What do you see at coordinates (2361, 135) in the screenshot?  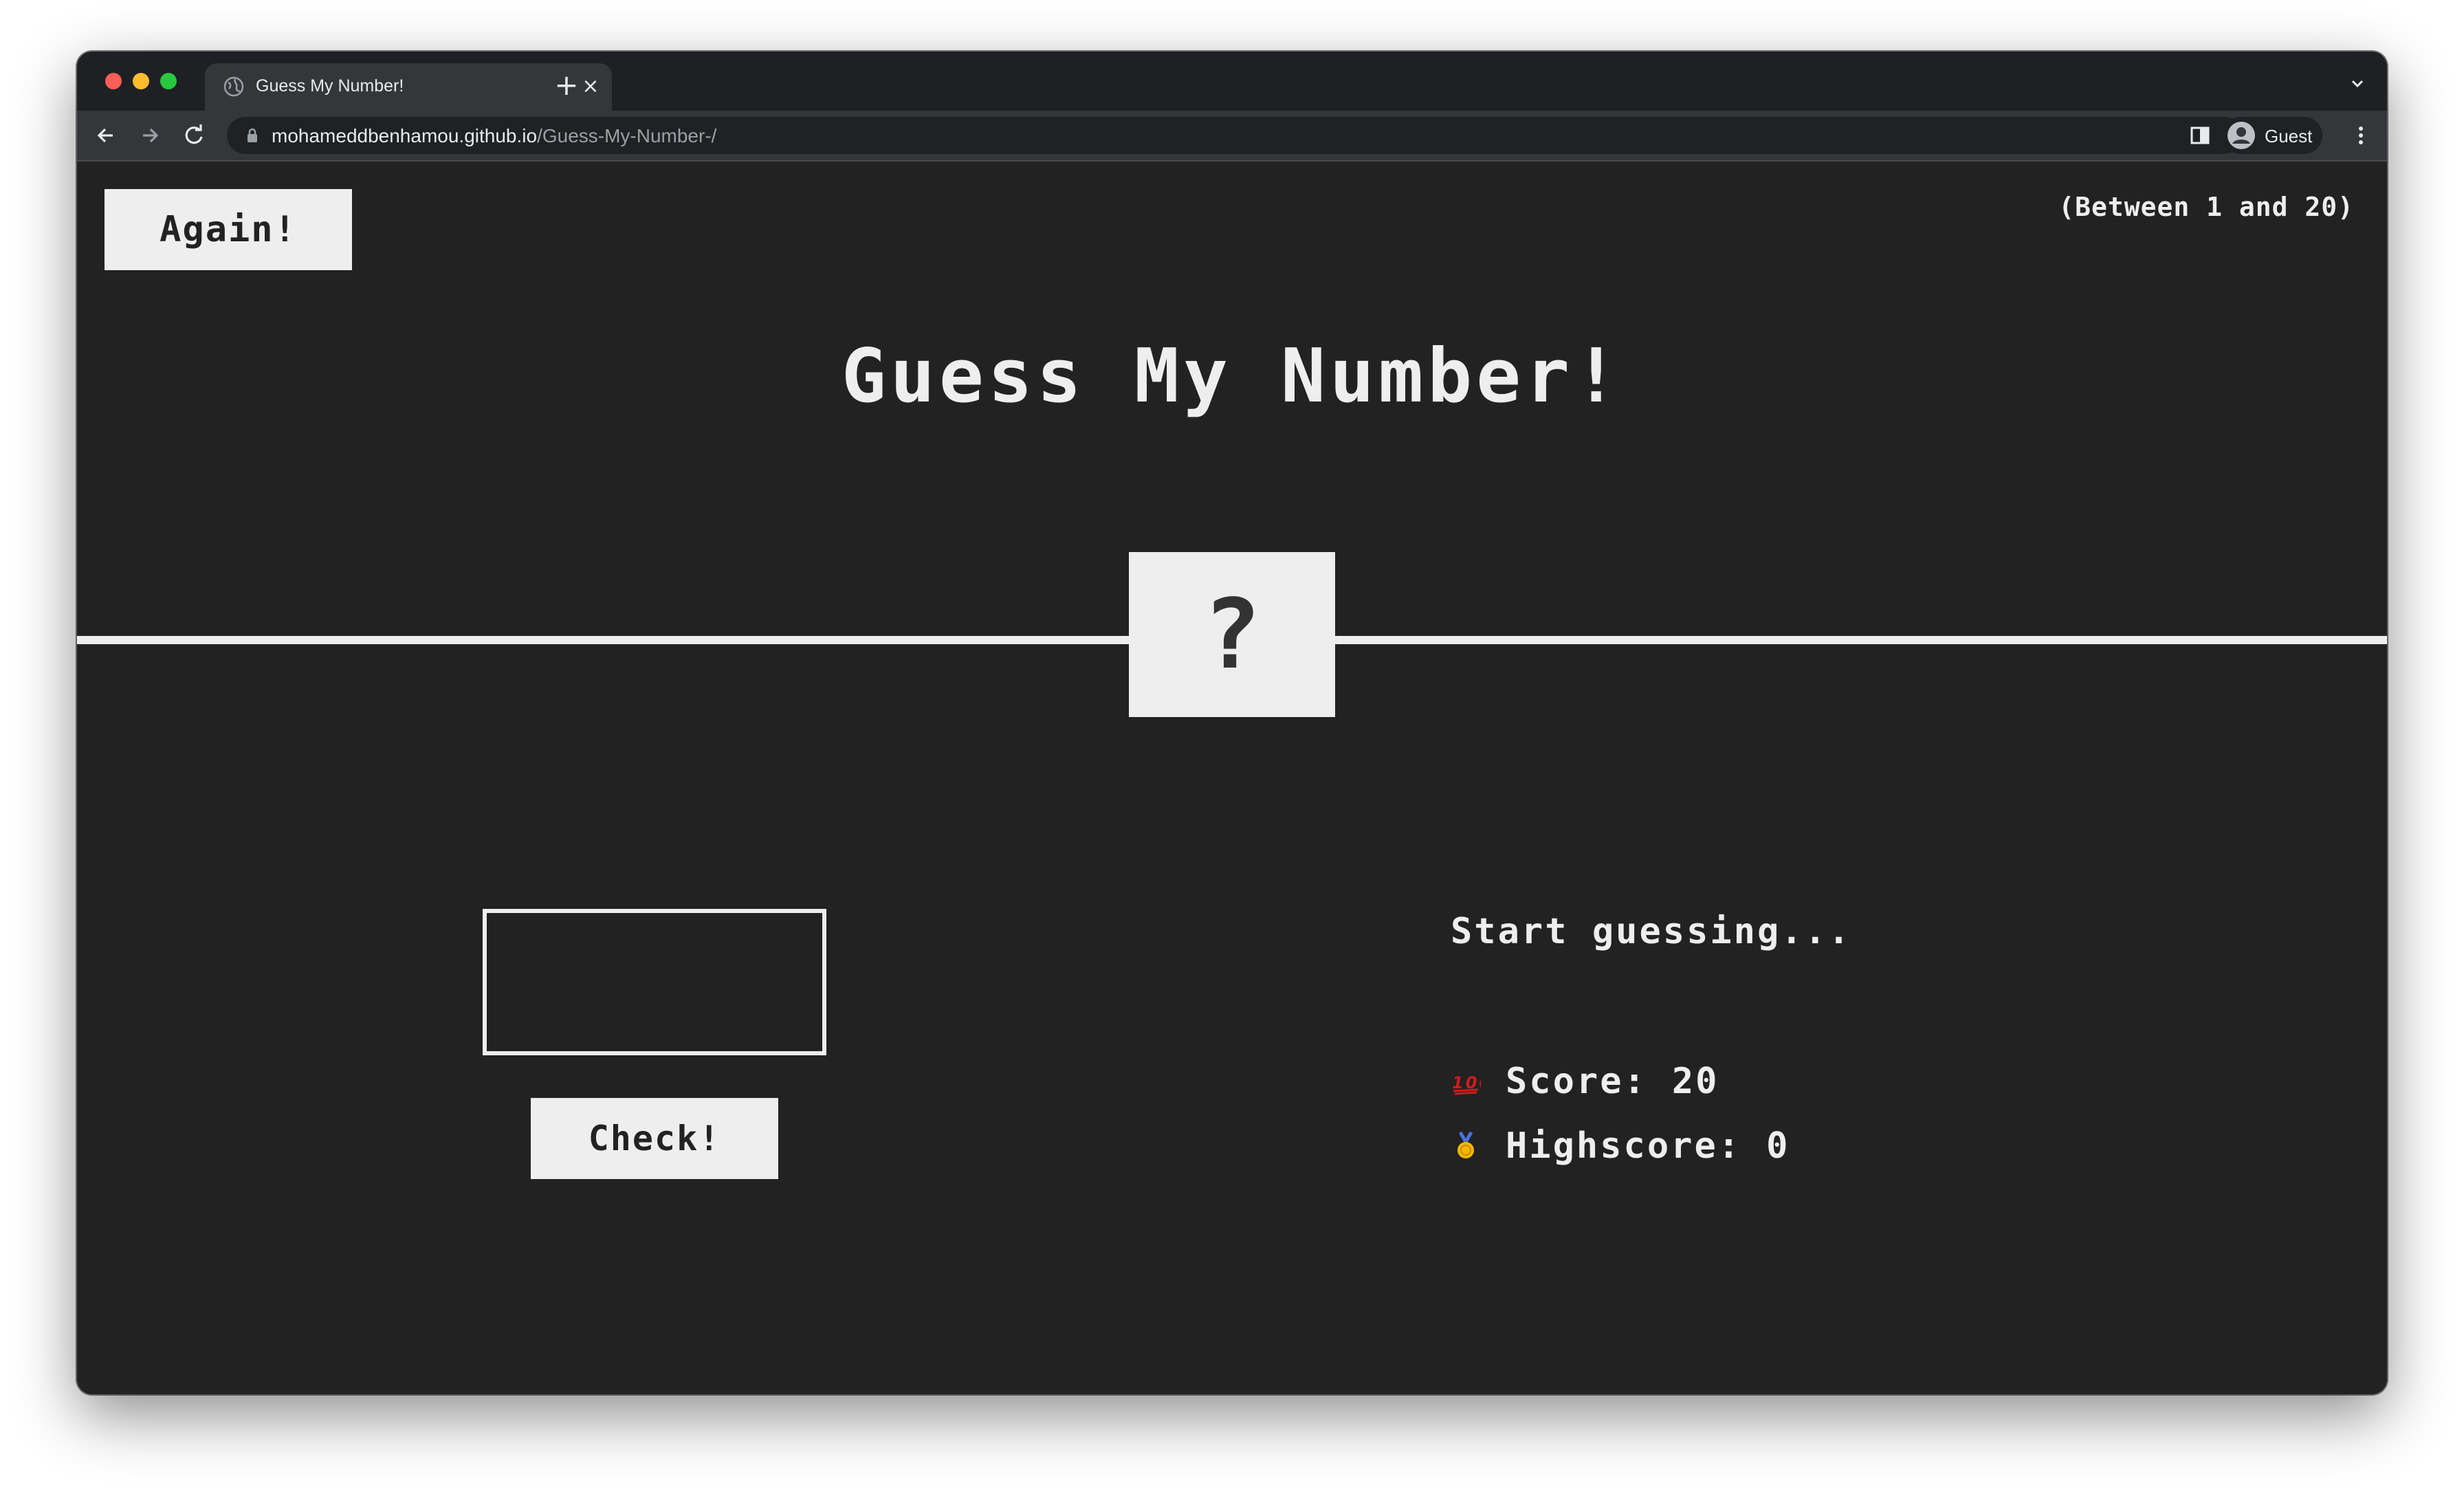 I see `more-menu-icon` at bounding box center [2361, 135].